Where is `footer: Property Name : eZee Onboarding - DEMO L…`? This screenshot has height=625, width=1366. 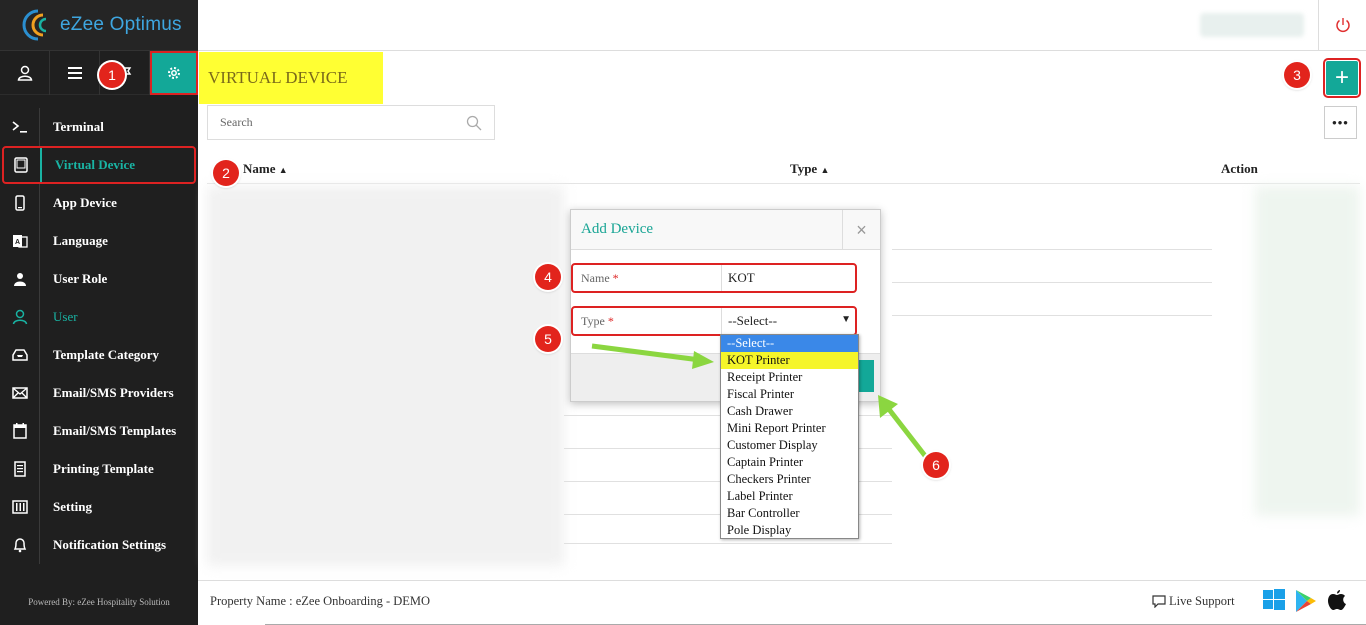 footer: Property Name : eZee Onboarding - DEMO L… is located at coordinates (782, 602).